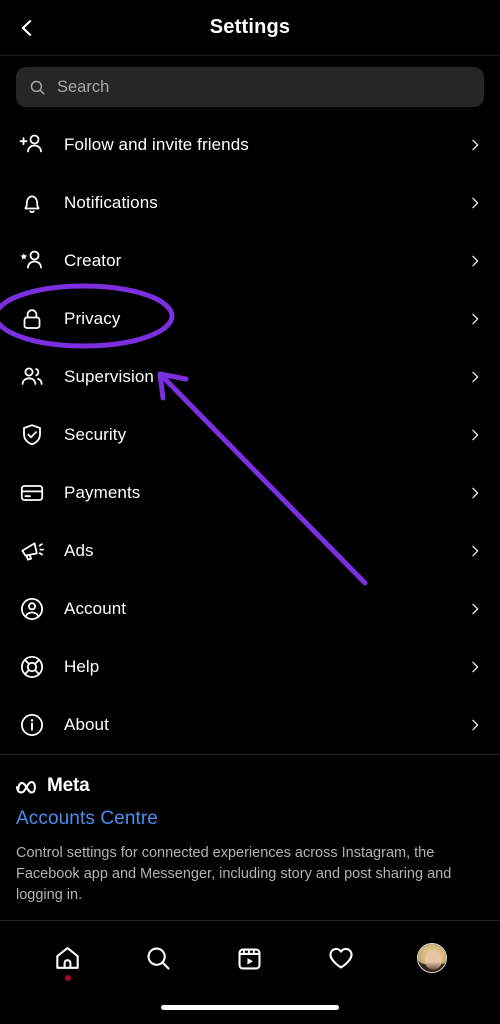 The height and width of the screenshot is (1024, 500). Describe the element at coordinates (32, 261) in the screenshot. I see `person-star-icon` at that location.